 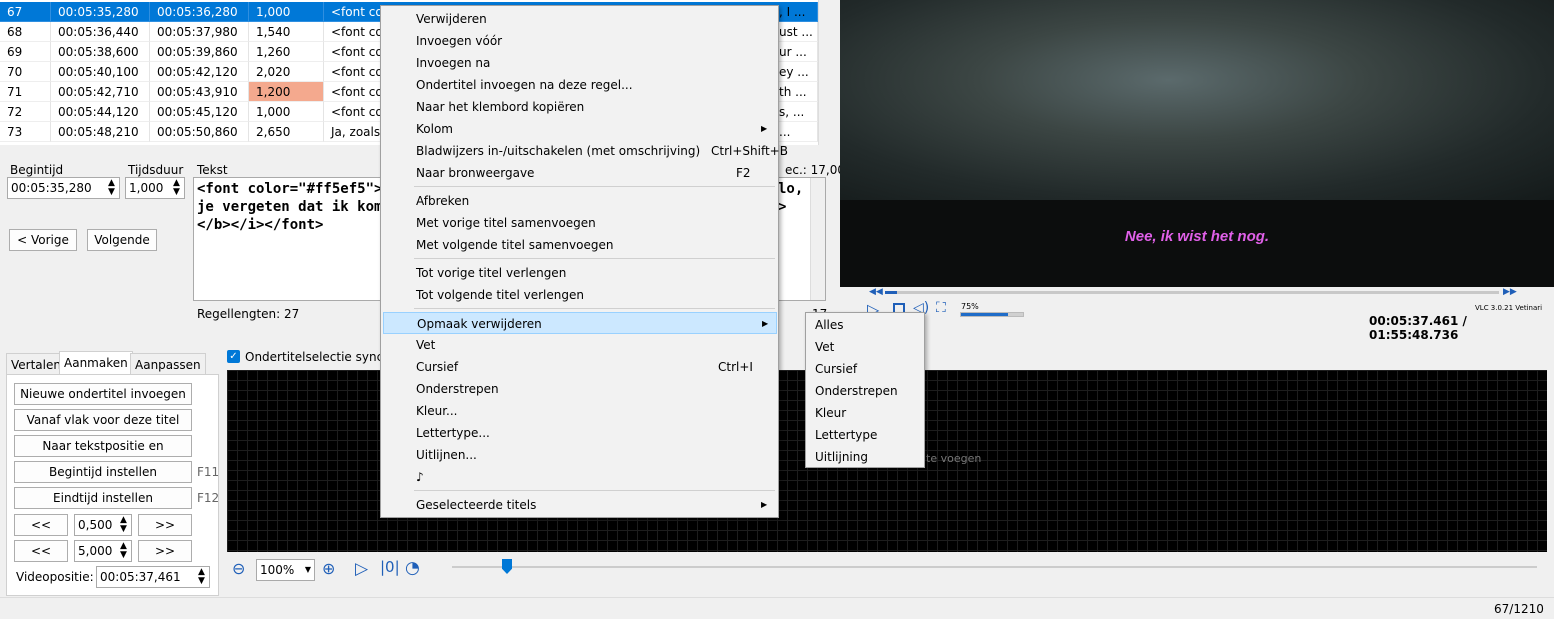 What do you see at coordinates (865, 457) in the screenshot?
I see `submenu-item: Uitlijning` at bounding box center [865, 457].